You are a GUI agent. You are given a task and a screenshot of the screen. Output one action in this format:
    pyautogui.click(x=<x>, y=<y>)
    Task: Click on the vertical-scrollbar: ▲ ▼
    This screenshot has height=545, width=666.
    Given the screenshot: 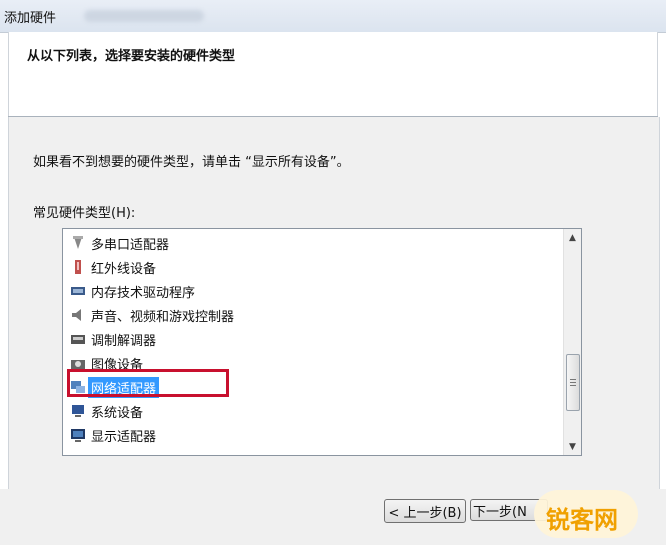 What is the action you would take?
    pyautogui.click(x=572, y=342)
    